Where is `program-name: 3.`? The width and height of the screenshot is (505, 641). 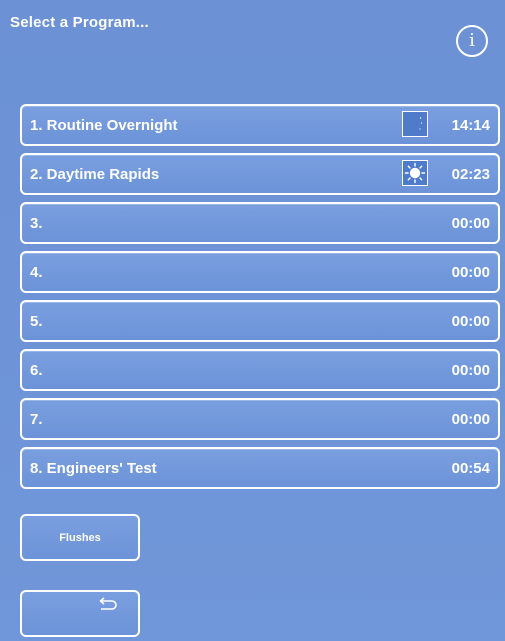 program-name: 3. is located at coordinates (36, 223).